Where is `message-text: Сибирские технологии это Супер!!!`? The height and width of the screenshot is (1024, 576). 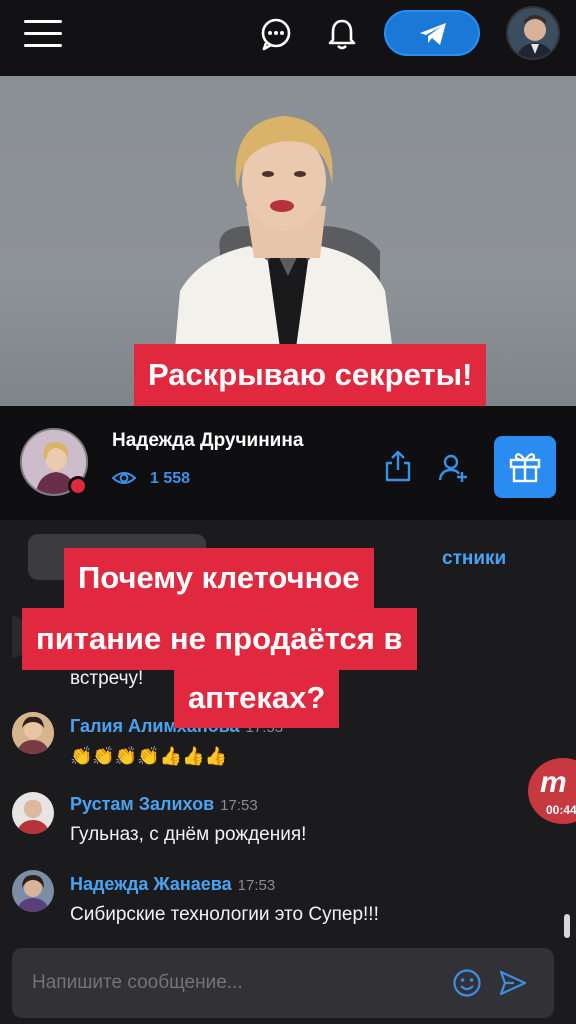 message-text: Сибирские технологии это Супер!!! is located at coordinates (224, 914).